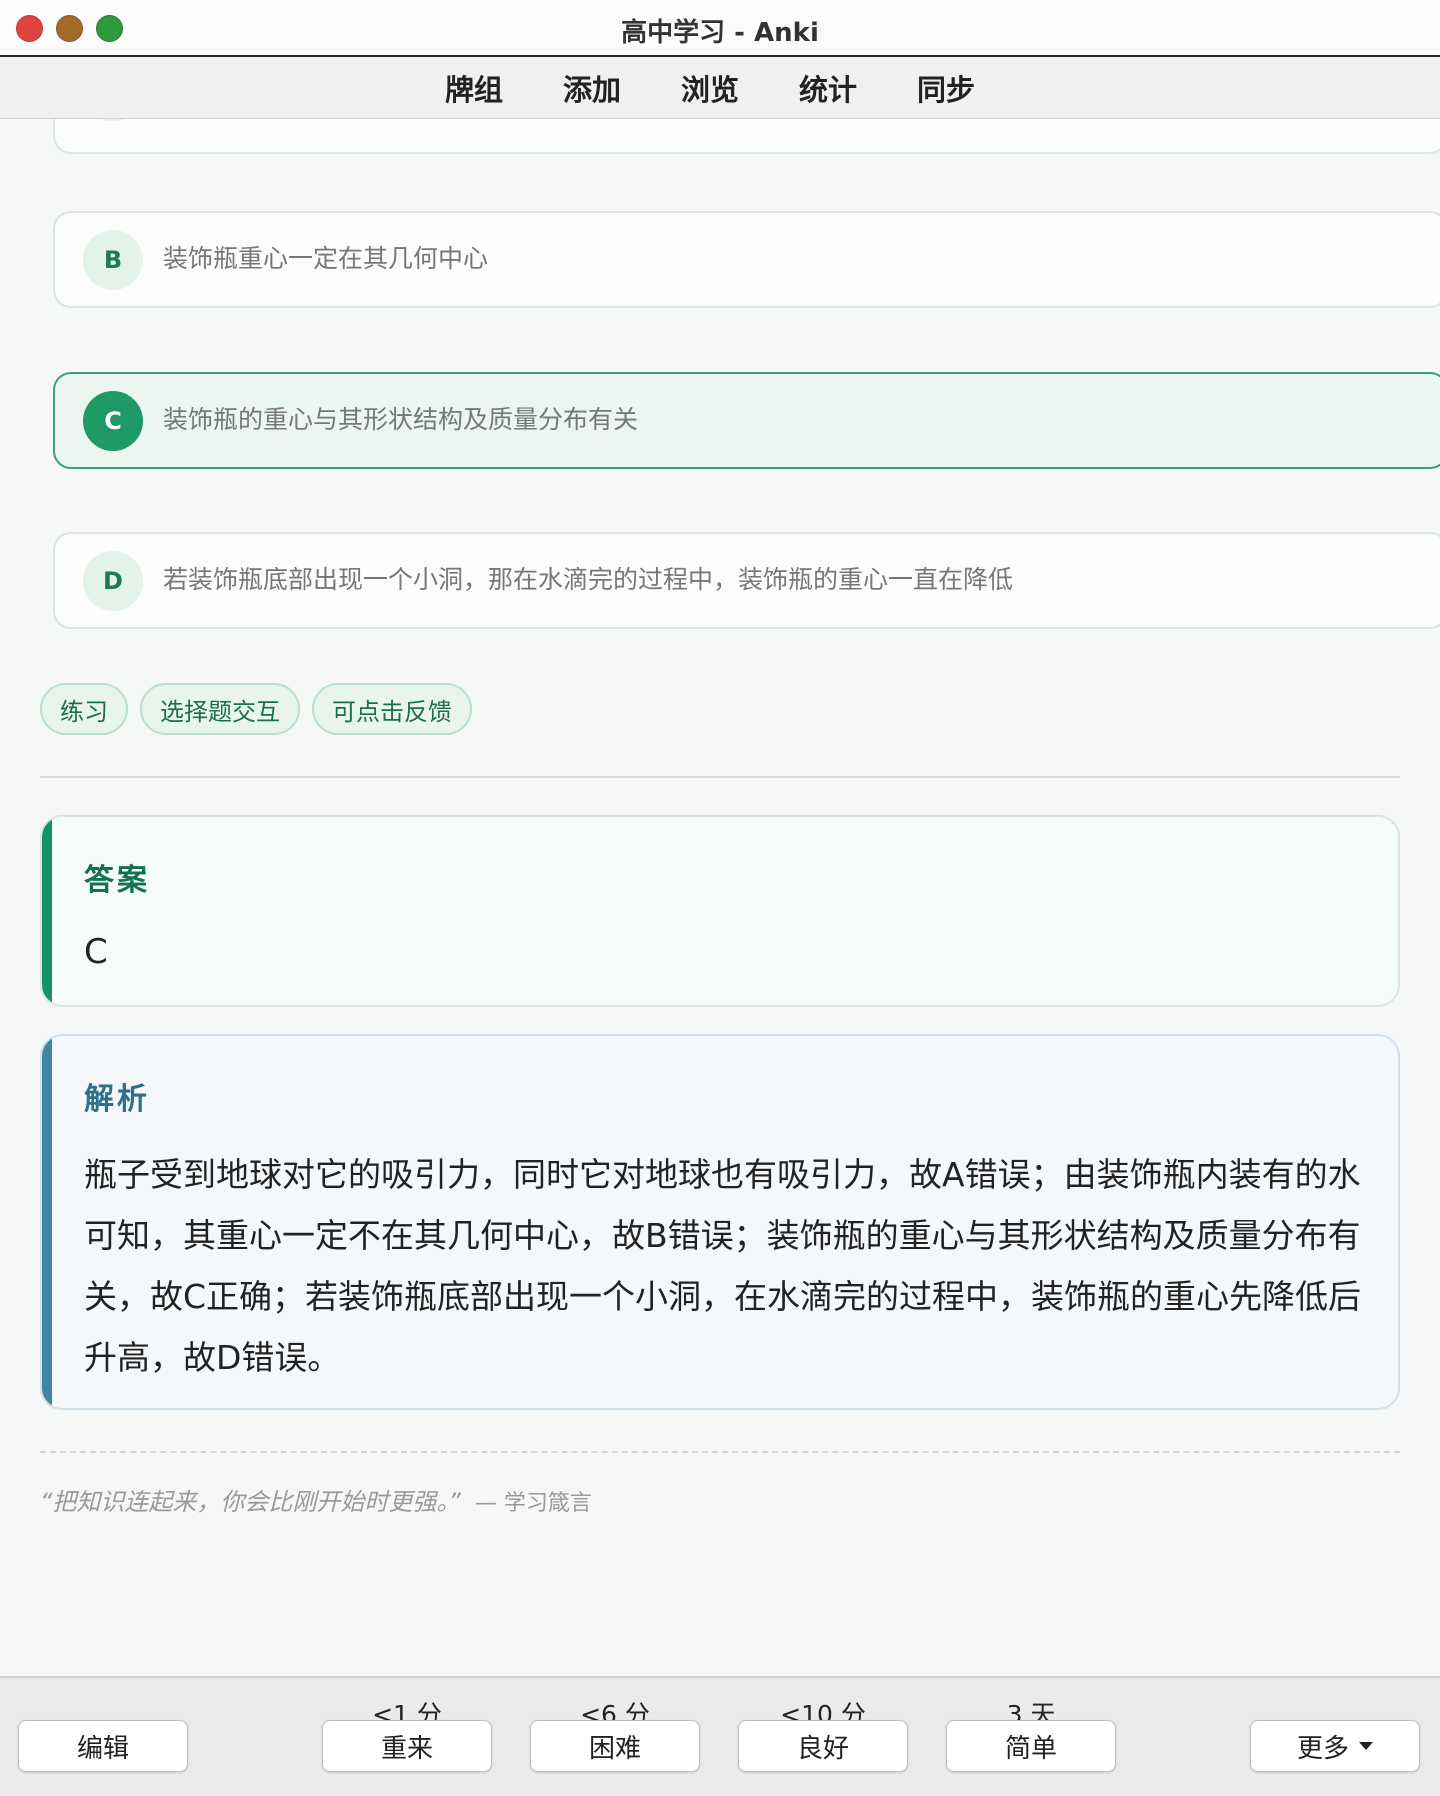 The height and width of the screenshot is (1796, 1440). Describe the element at coordinates (84, 709) in the screenshot. I see `tag-chip: 练习` at that location.